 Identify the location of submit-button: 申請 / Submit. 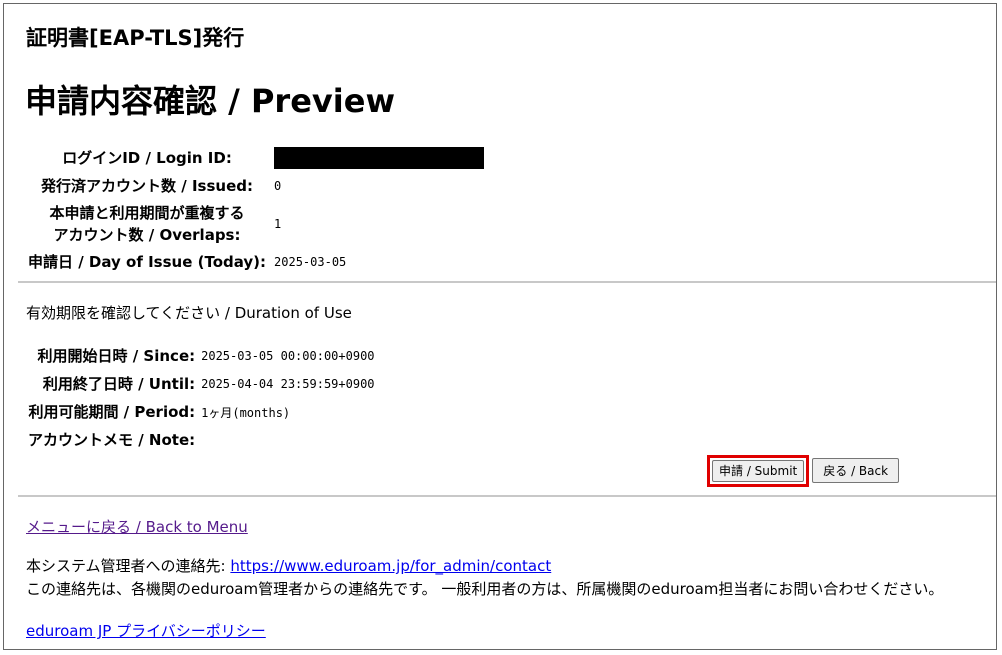
(758, 471).